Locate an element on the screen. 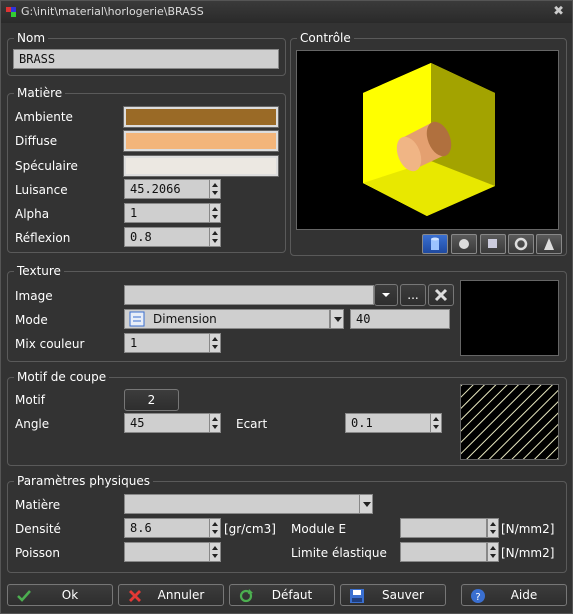 The image size is (573, 614). nom-group-label: Nom is located at coordinates (31, 38).